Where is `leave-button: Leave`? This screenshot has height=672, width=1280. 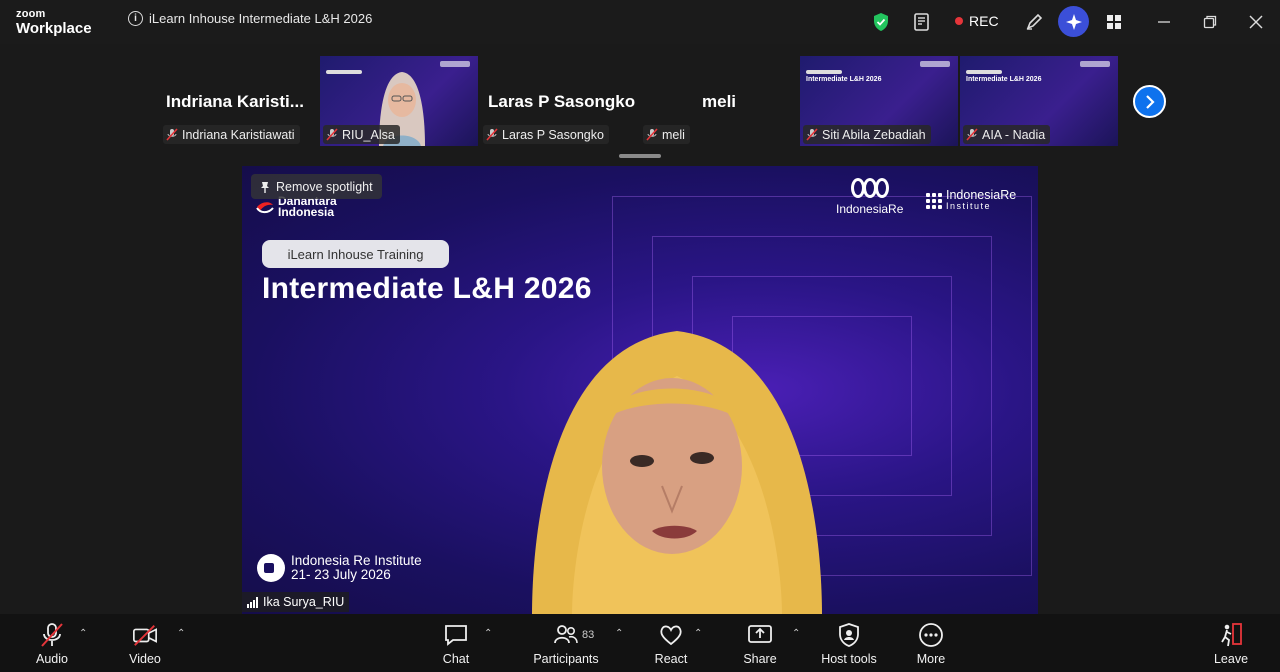 leave-button: Leave is located at coordinates (1231, 644).